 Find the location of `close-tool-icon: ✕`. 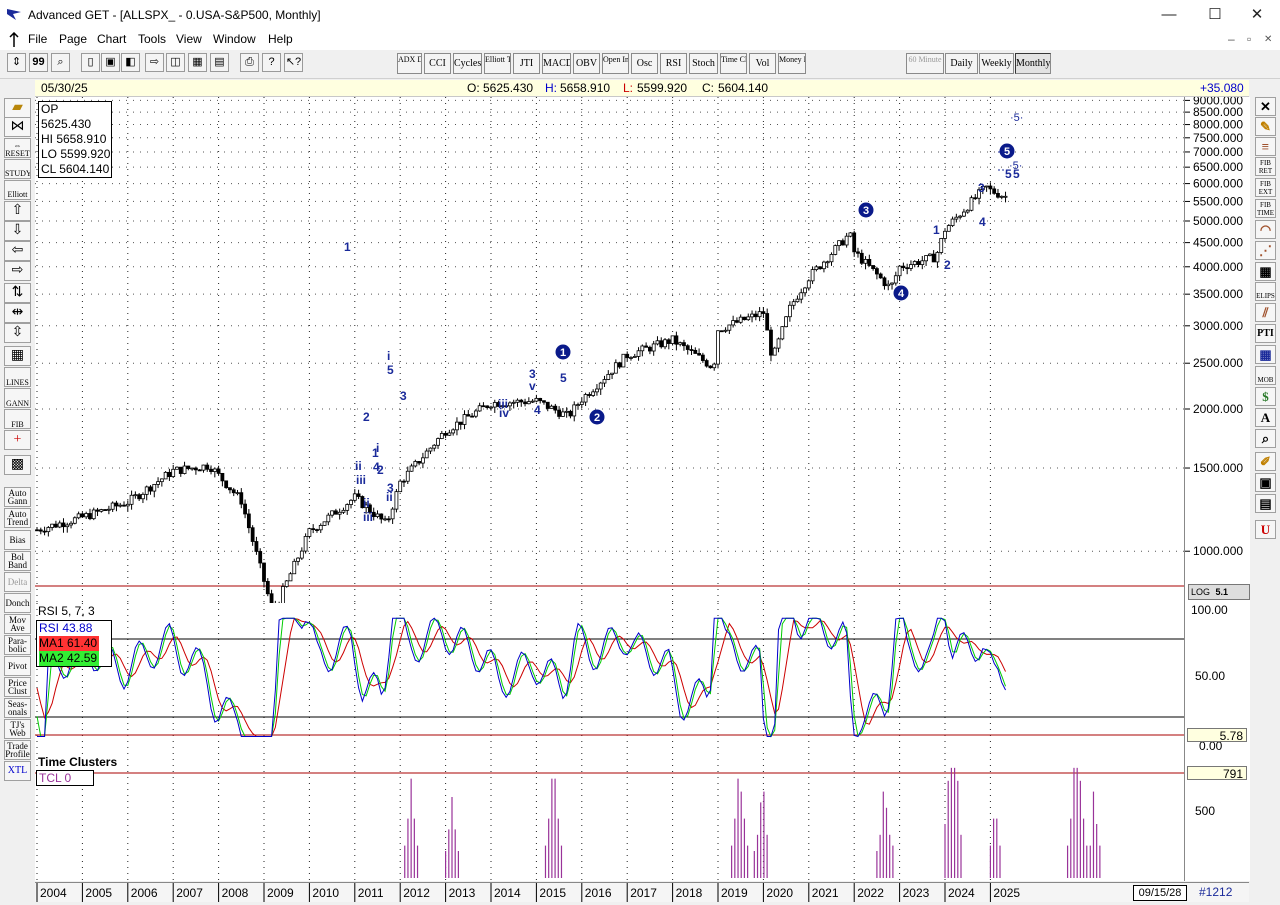

close-tool-icon: ✕ is located at coordinates (1265, 106).